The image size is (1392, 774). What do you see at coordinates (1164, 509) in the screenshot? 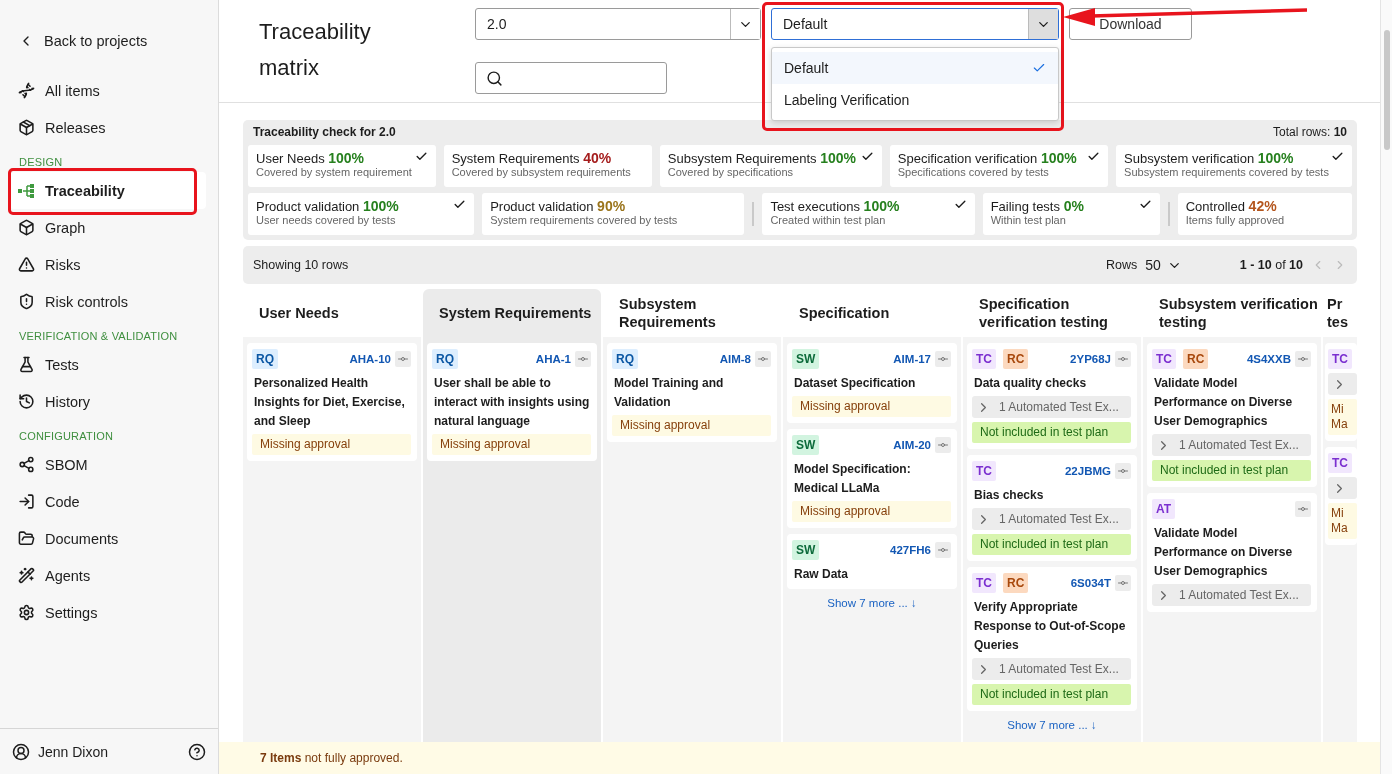
I see `type-tag: AT` at bounding box center [1164, 509].